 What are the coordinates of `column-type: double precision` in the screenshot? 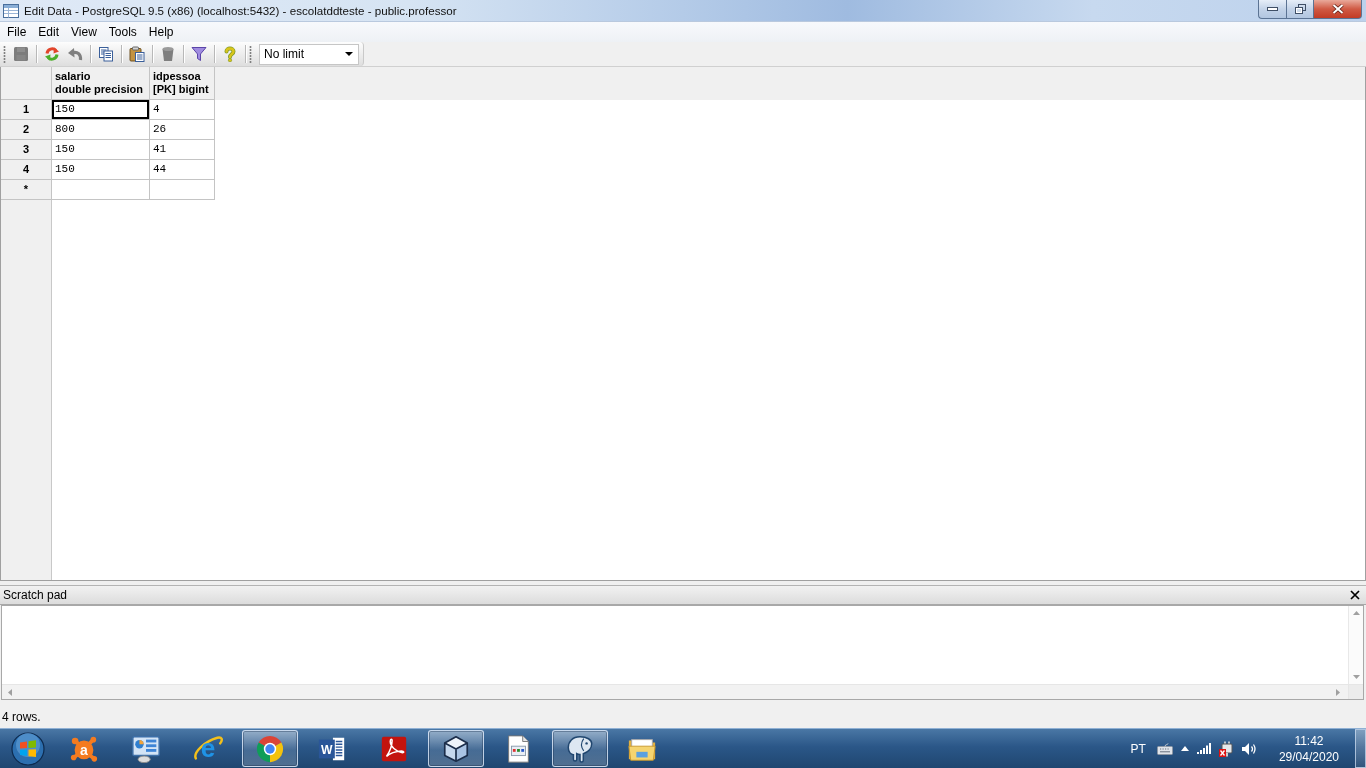 It's located at (99, 89).